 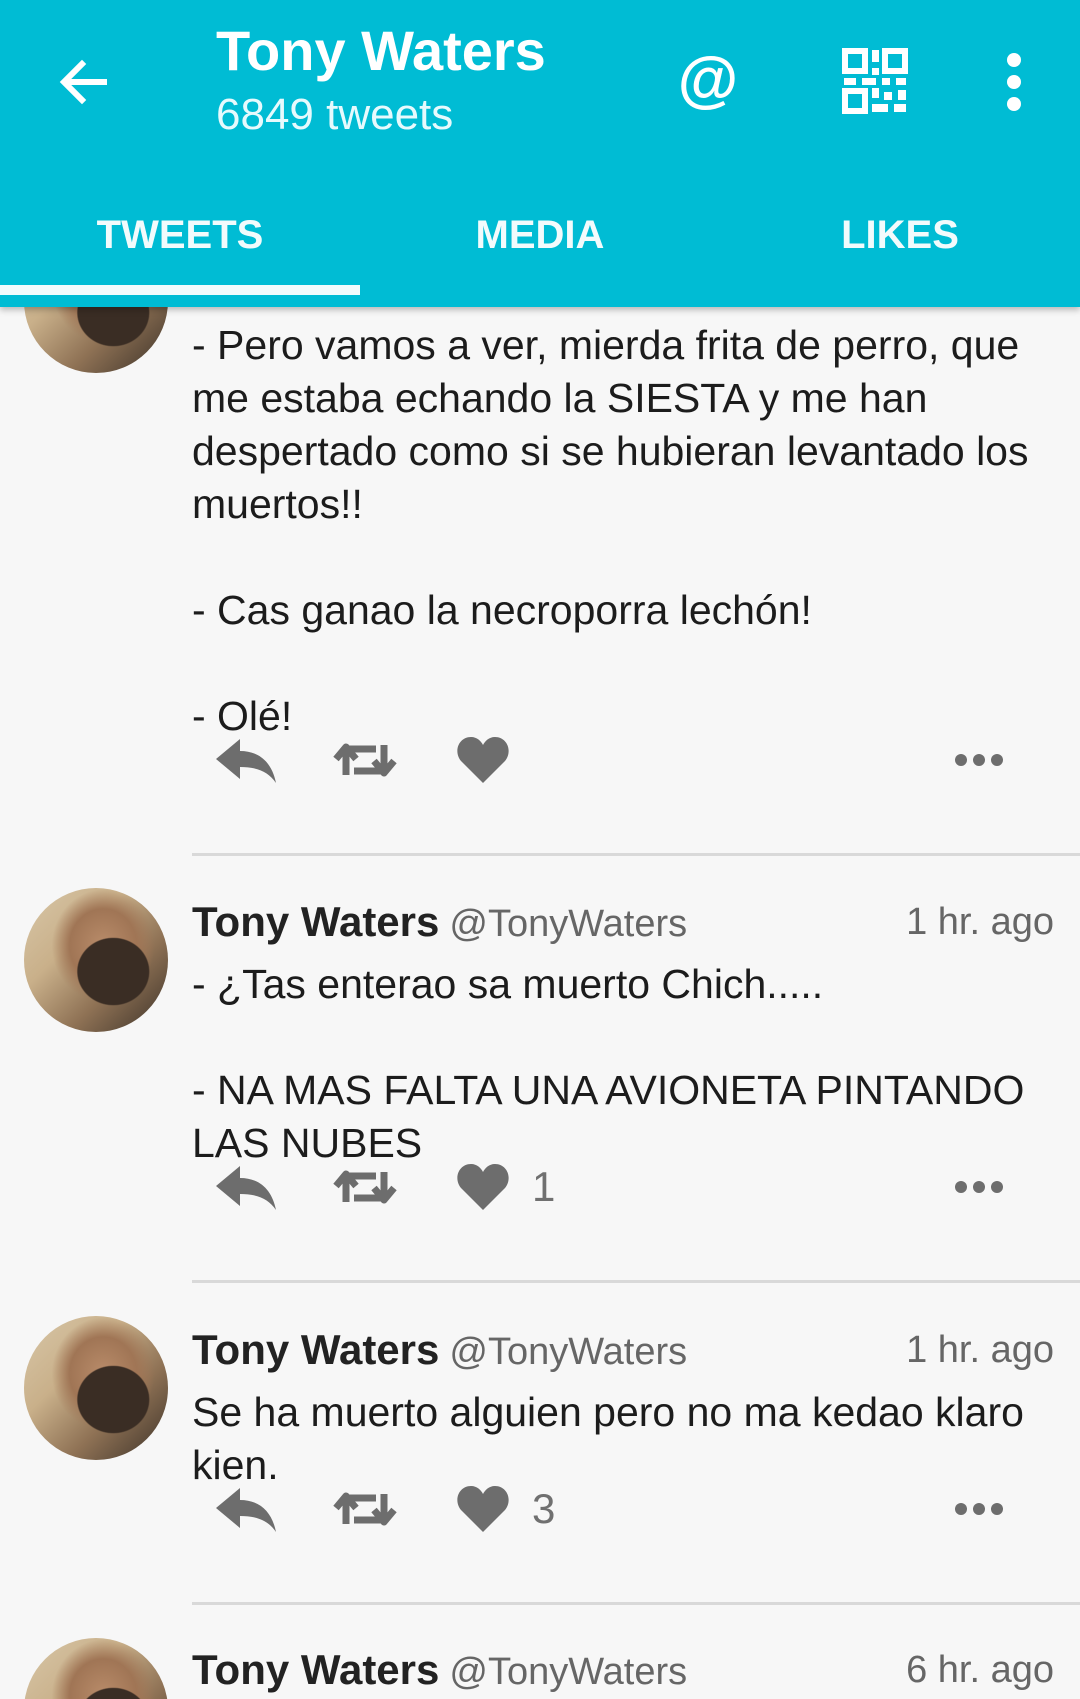 I want to click on arrow-left-icon, so click(x=83, y=82).